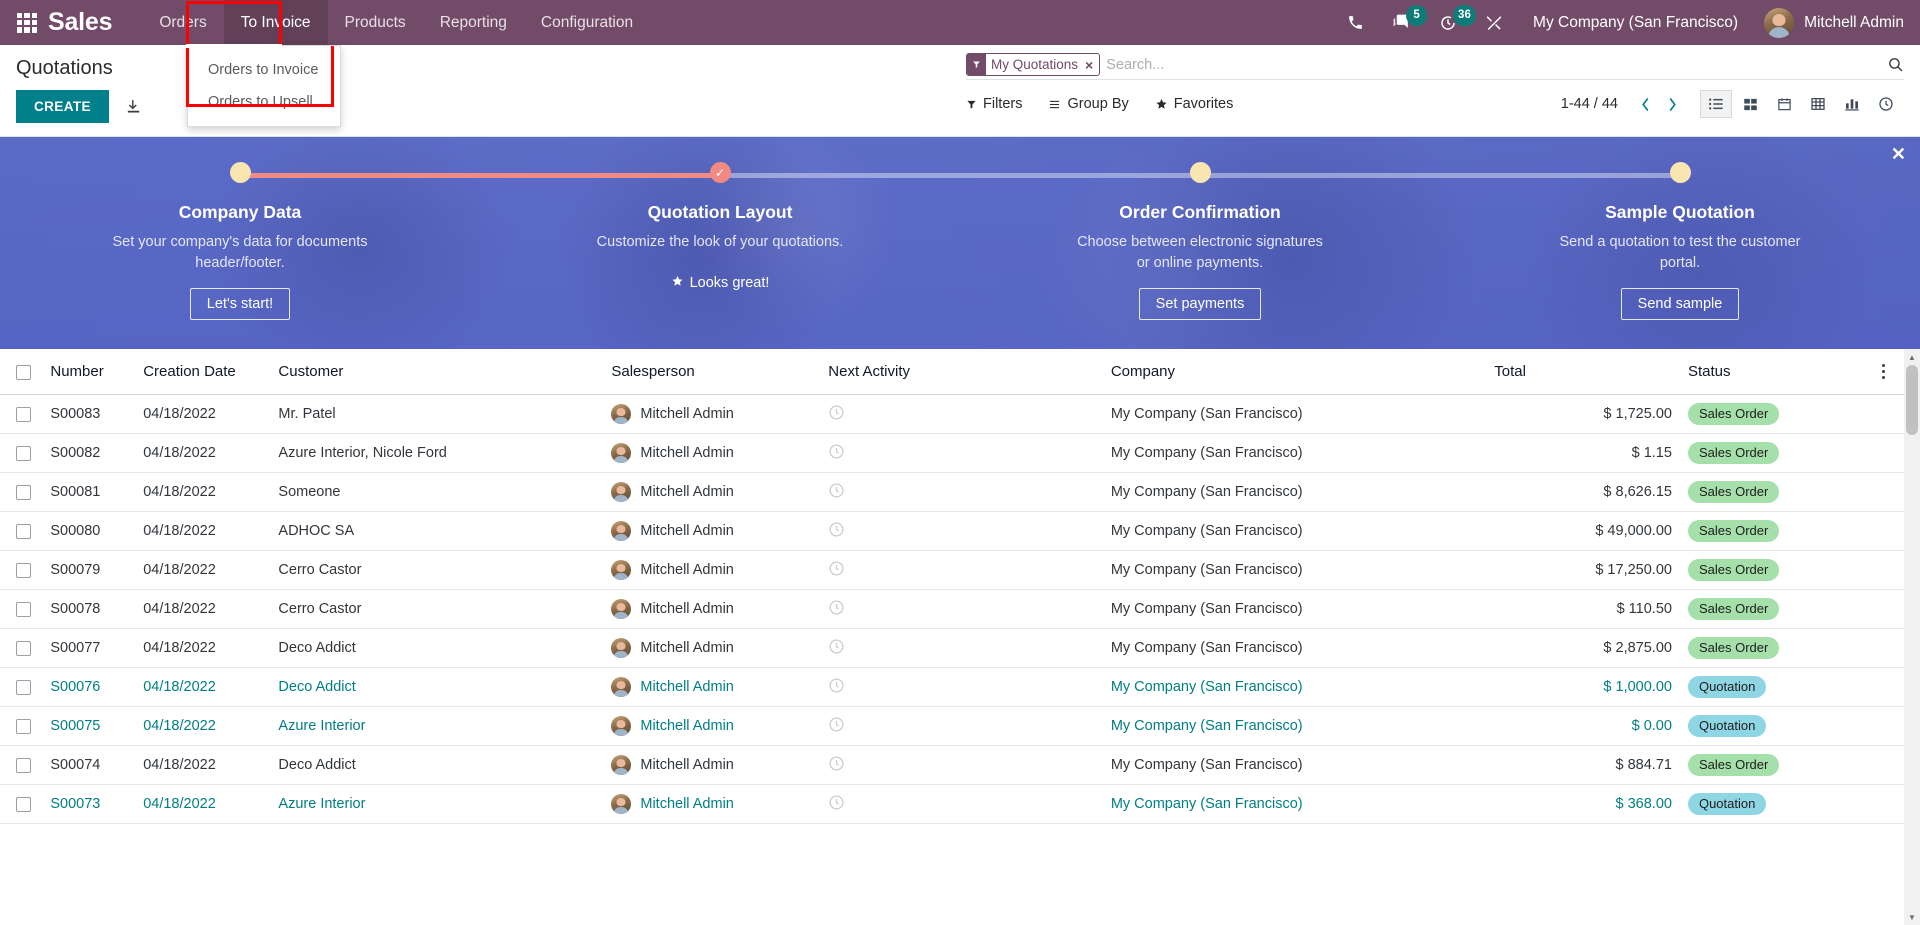 The height and width of the screenshot is (925, 1920). Describe the element at coordinates (1033, 64) in the screenshot. I see `search-facet-my-quotations: My Quotations ×` at that location.